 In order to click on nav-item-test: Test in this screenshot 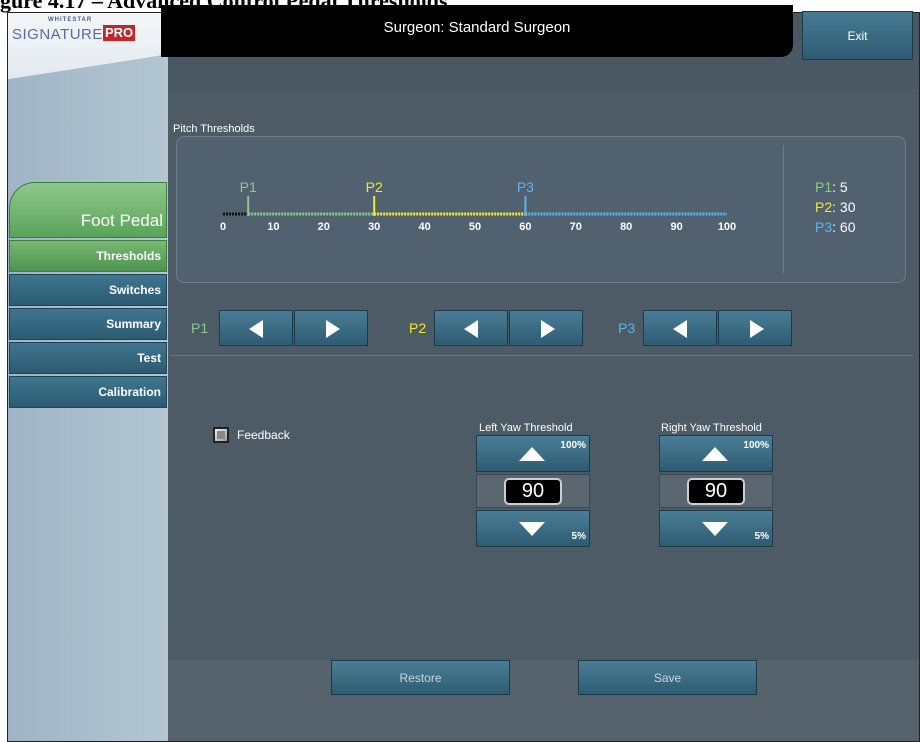, I will do `click(88, 358)`.